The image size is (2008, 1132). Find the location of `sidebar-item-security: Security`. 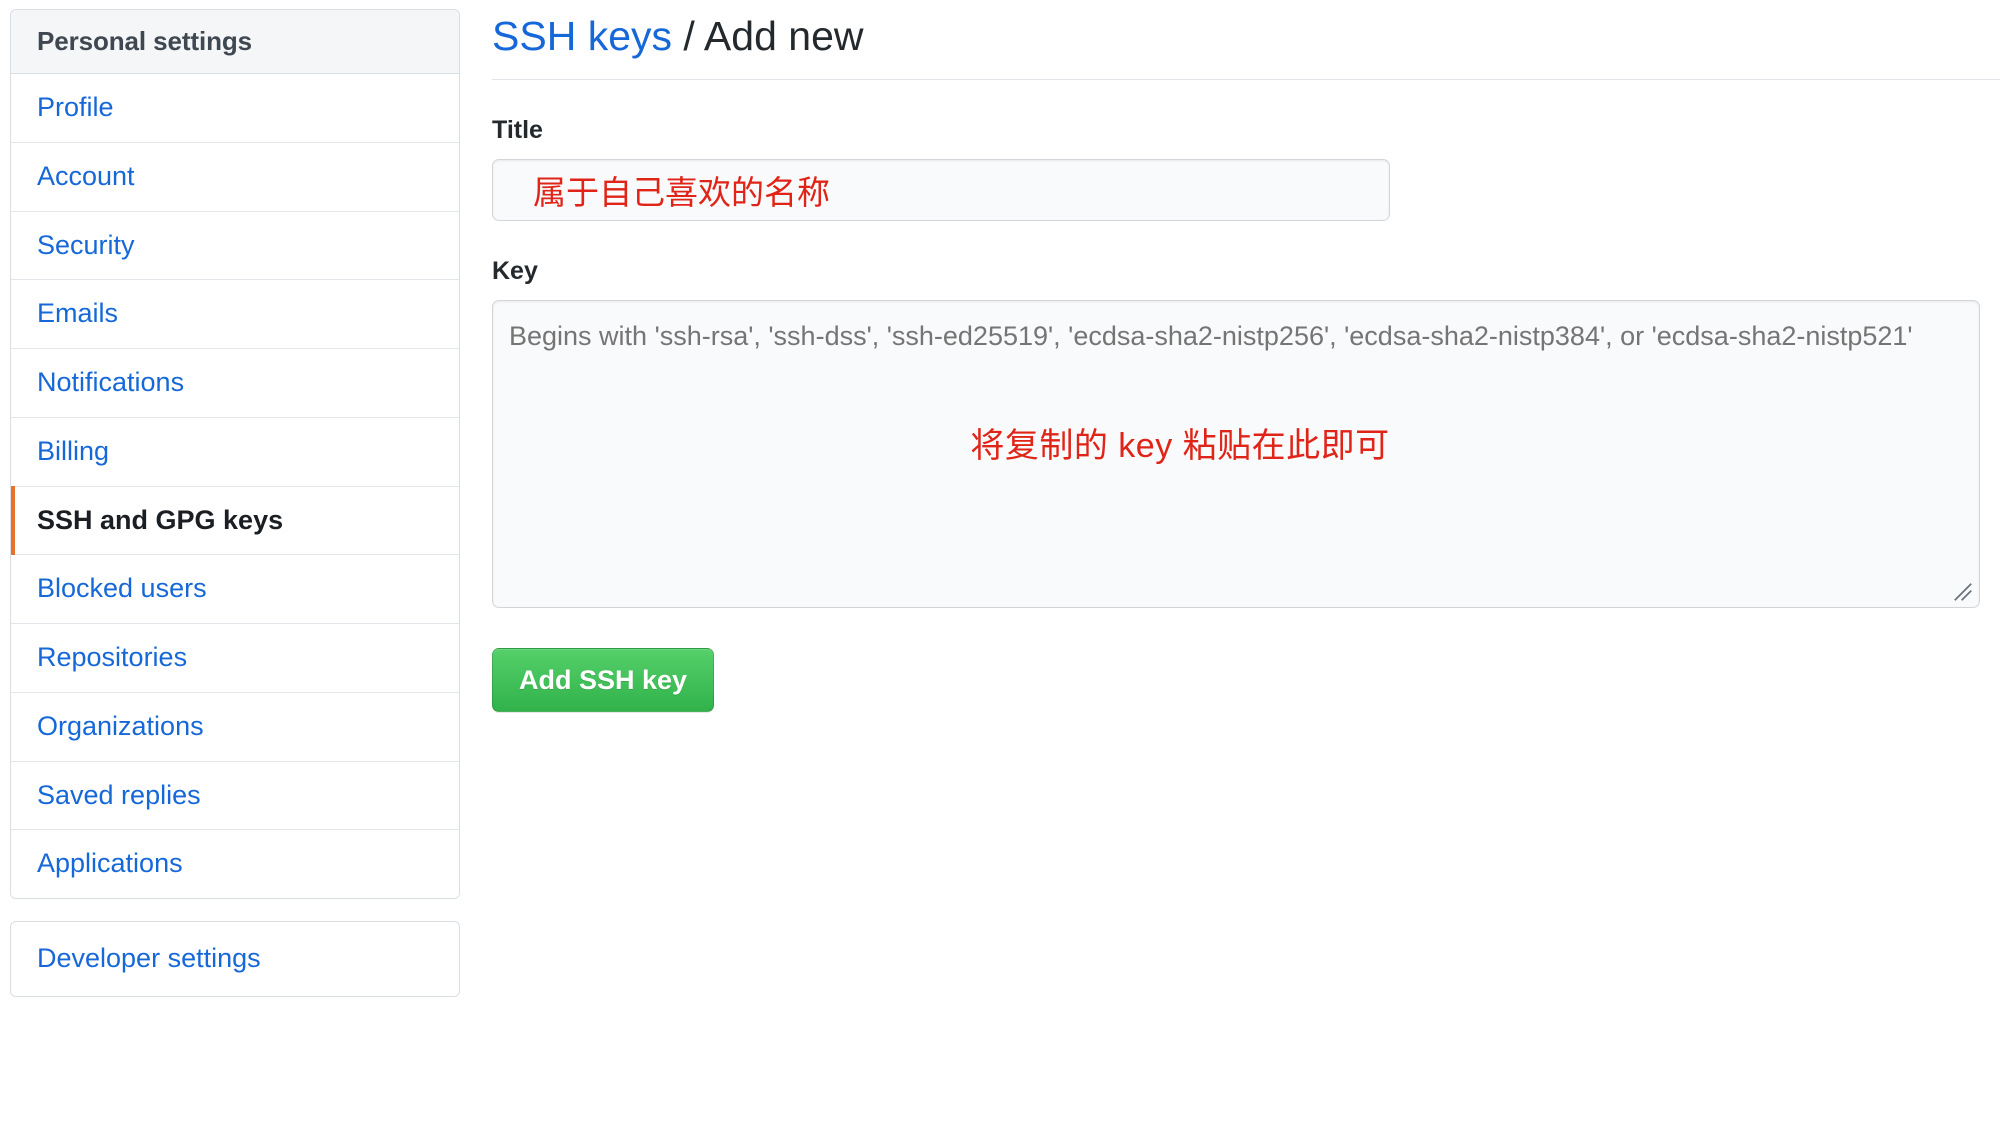

sidebar-item-security: Security is located at coordinates (235, 246).